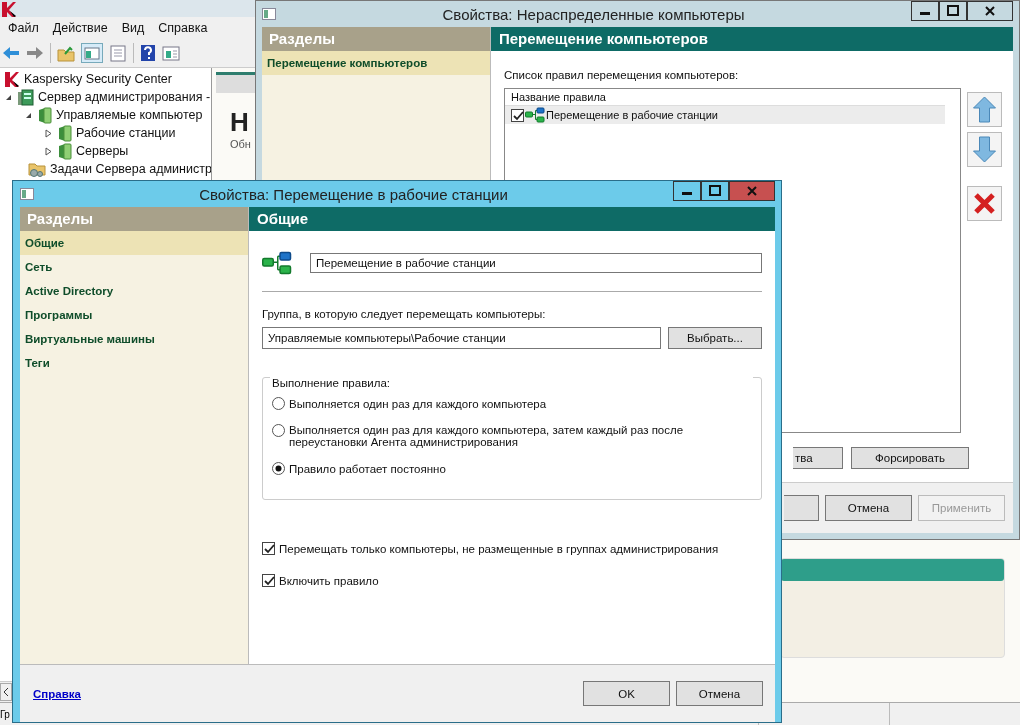  Describe the element at coordinates (134, 315) in the screenshot. I see `section-item: Программы` at that location.